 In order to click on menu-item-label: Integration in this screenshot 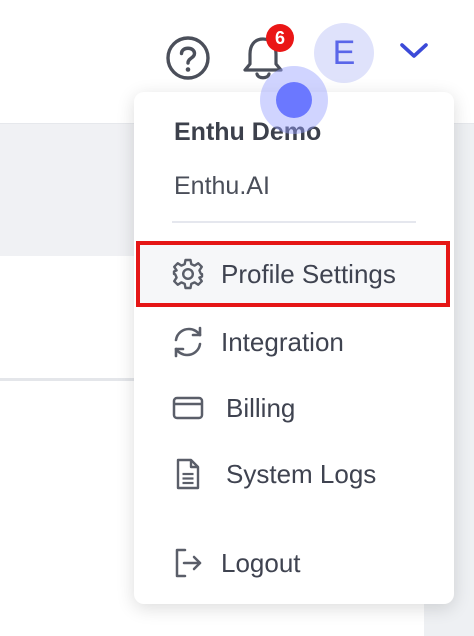, I will do `click(282, 341)`.